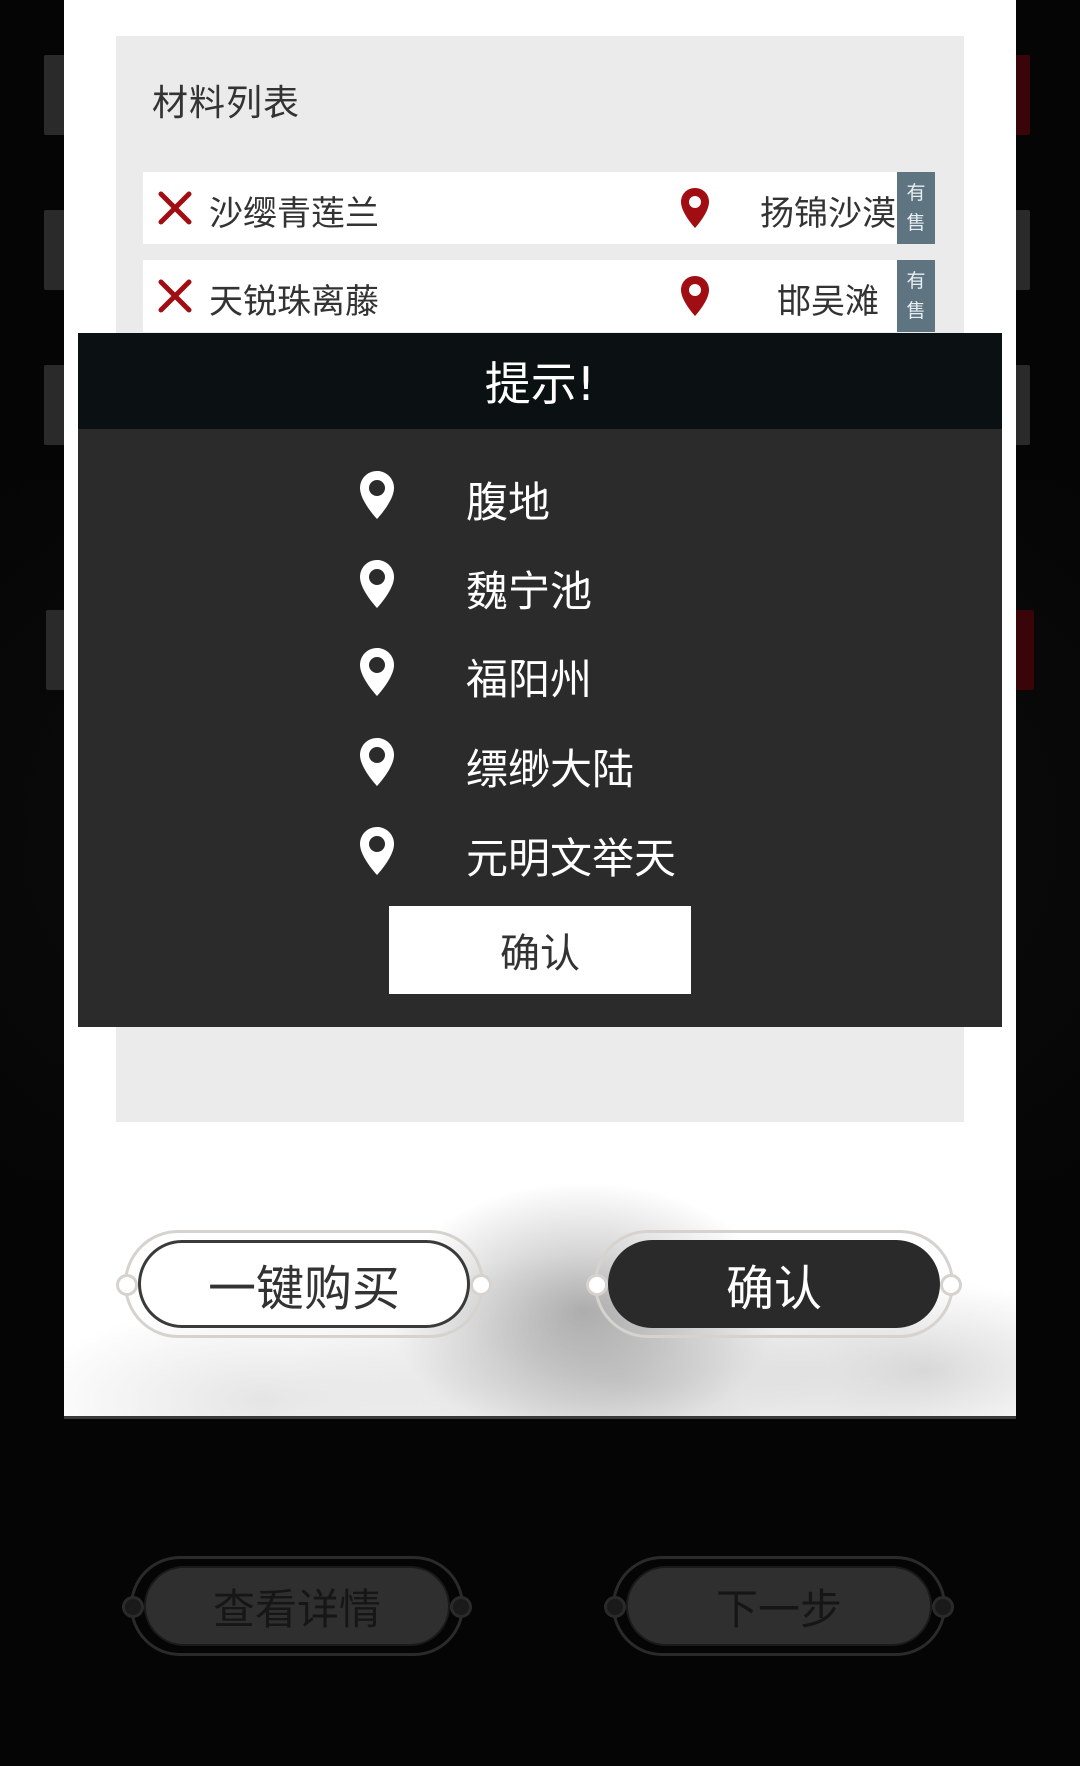 The image size is (1080, 1766). I want to click on location-name: 福阳州, so click(529, 679).